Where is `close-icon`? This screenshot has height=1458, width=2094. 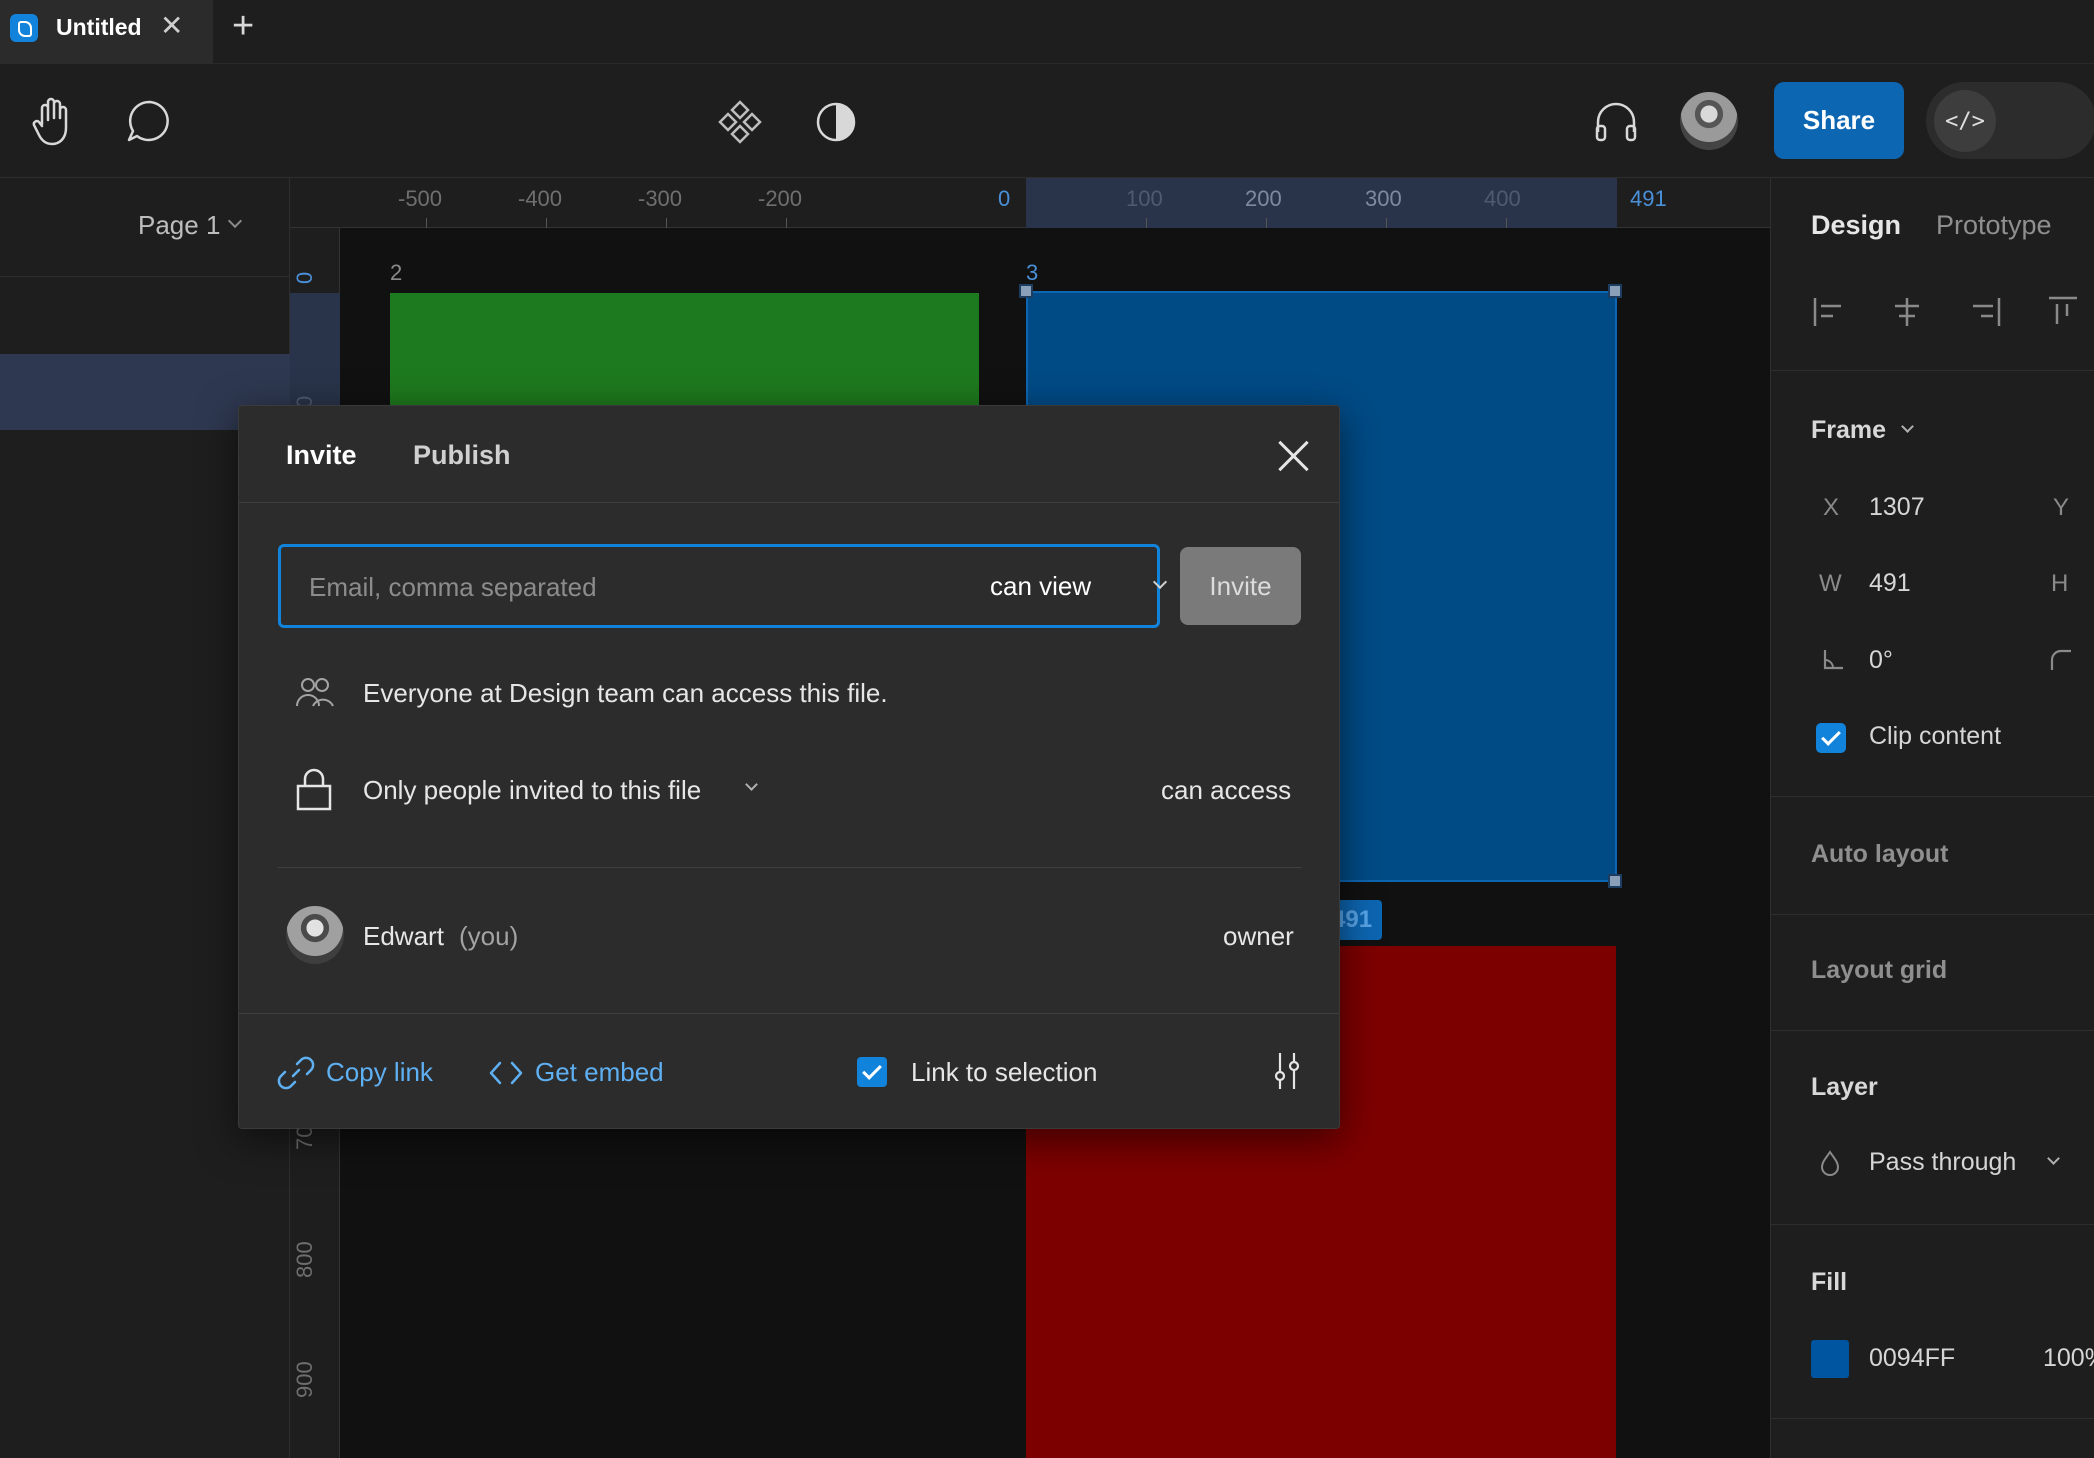
close-icon is located at coordinates (1293, 456).